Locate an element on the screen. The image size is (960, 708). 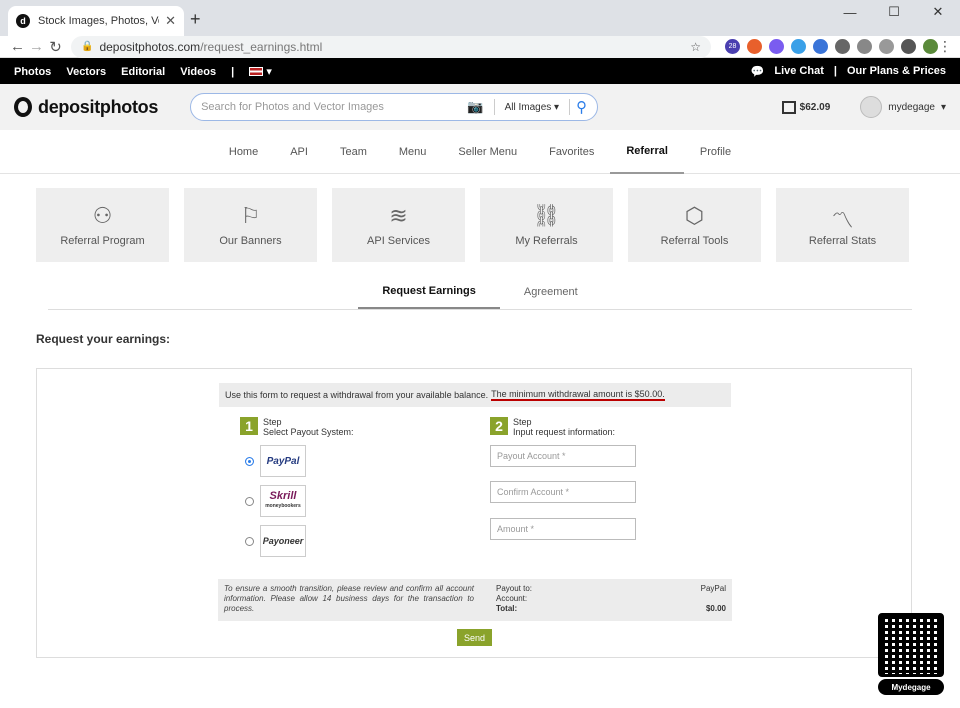
close-window-icon: ✕ is located at coordinates (938, 12).